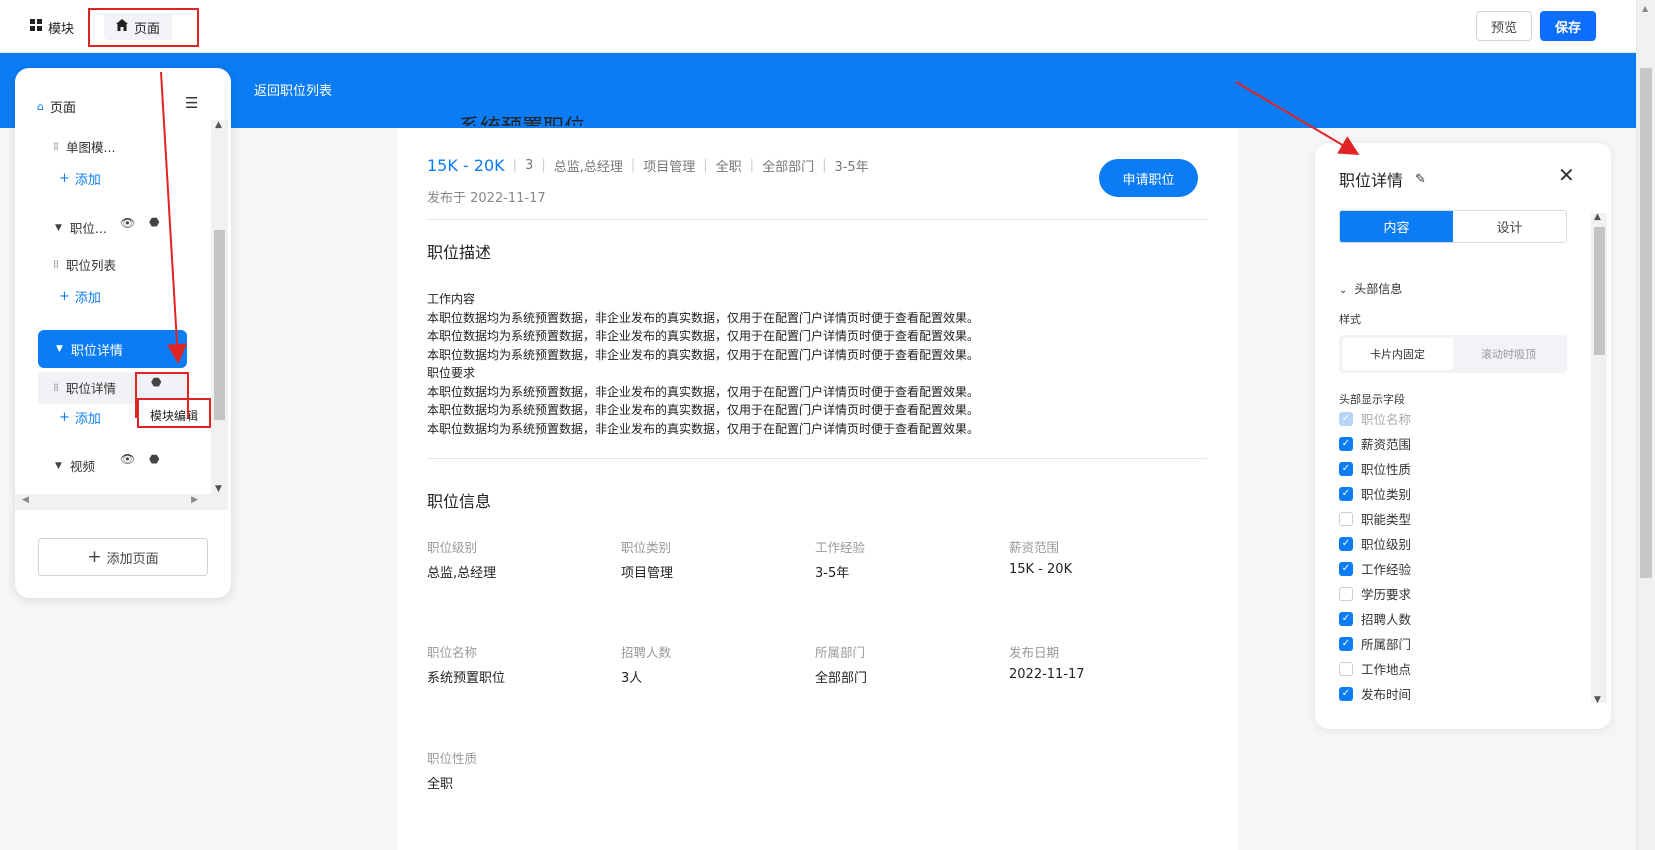 This screenshot has height=850, width=1655. I want to click on top-bar: 模块 页面 预览 保存, so click(818, 26).